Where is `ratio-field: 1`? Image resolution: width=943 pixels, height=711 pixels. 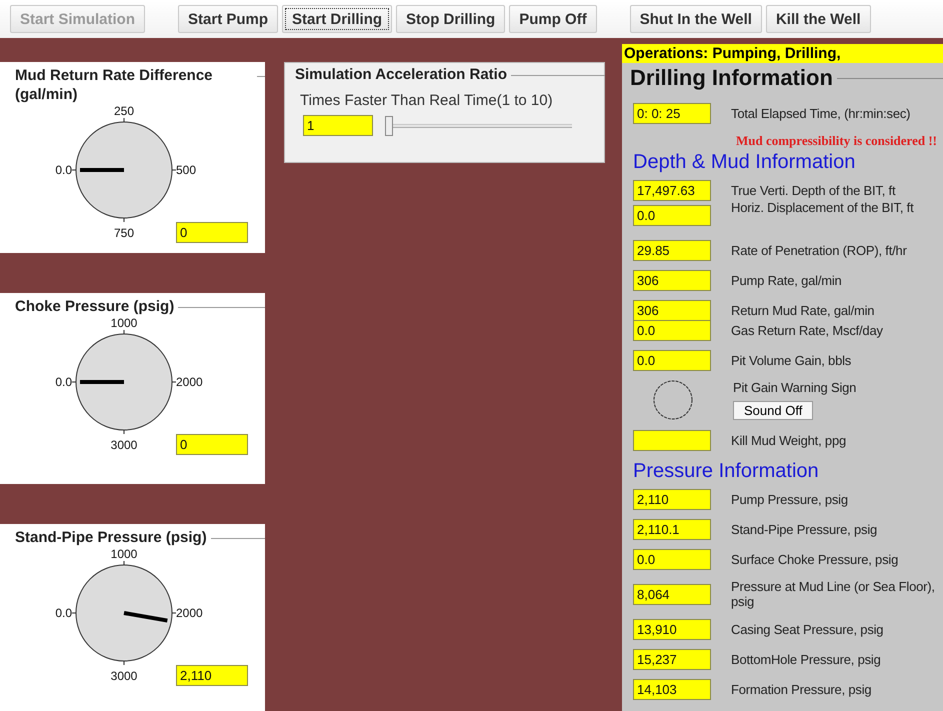 ratio-field: 1 is located at coordinates (338, 125).